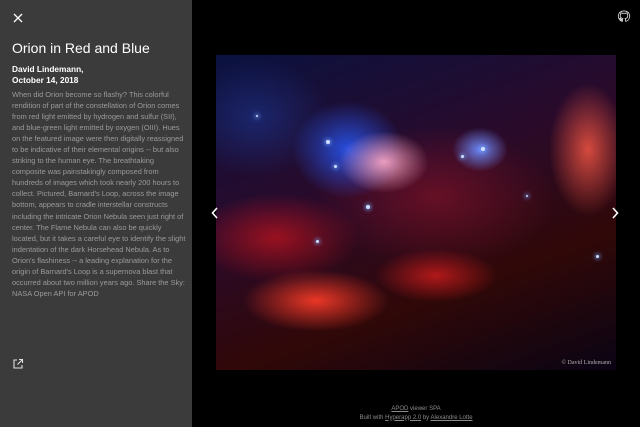 Image resolution: width=640 pixels, height=427 pixels. I want to click on github-link, so click(624, 17).